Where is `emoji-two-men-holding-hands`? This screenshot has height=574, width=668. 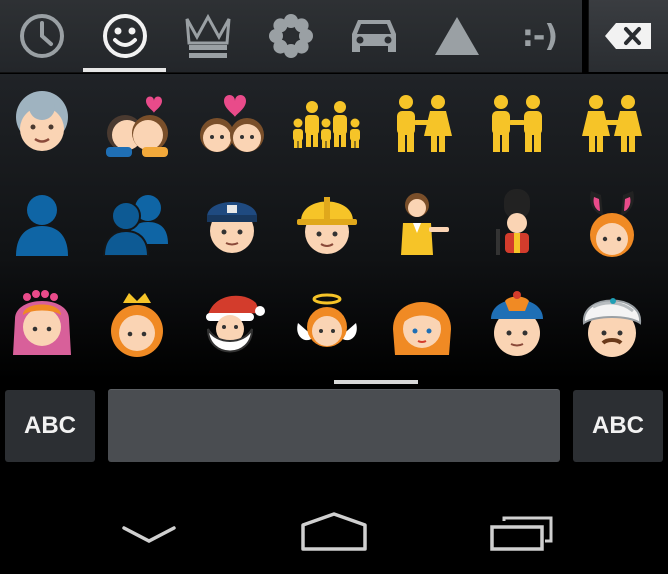
emoji-two-men-holding-hands is located at coordinates (516, 124).